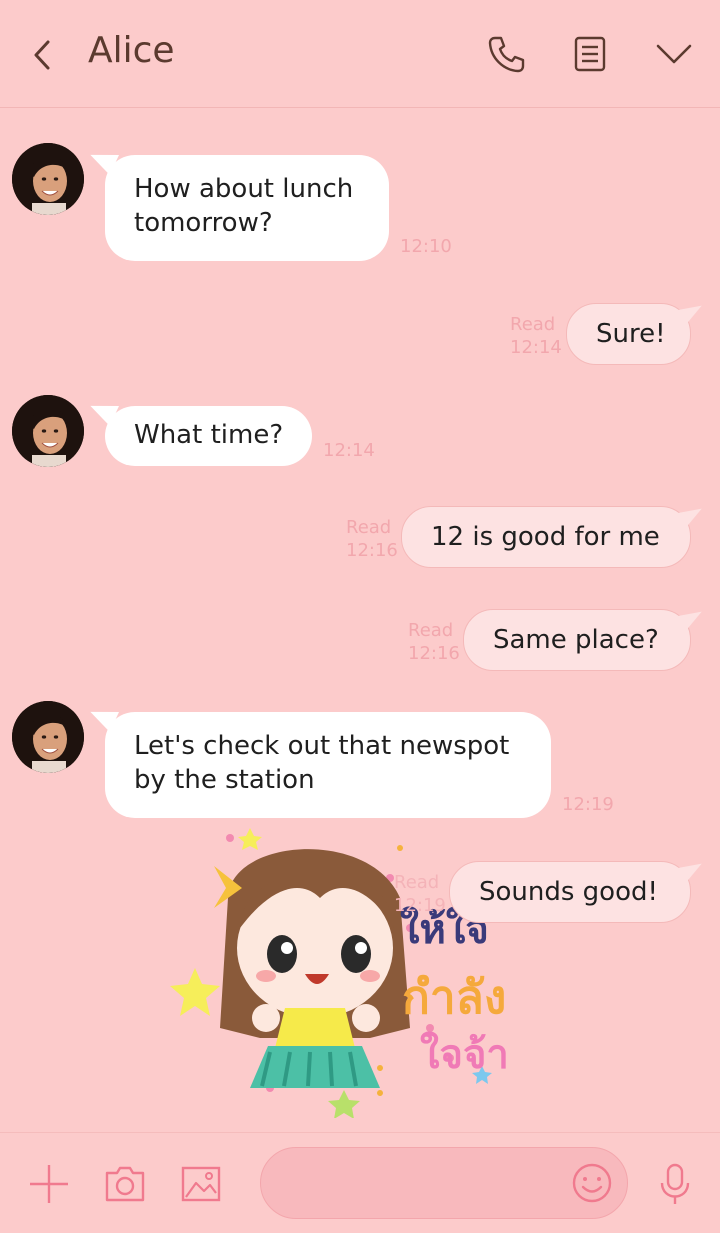  I want to click on message-bubble: Sounds good!, so click(570, 892).